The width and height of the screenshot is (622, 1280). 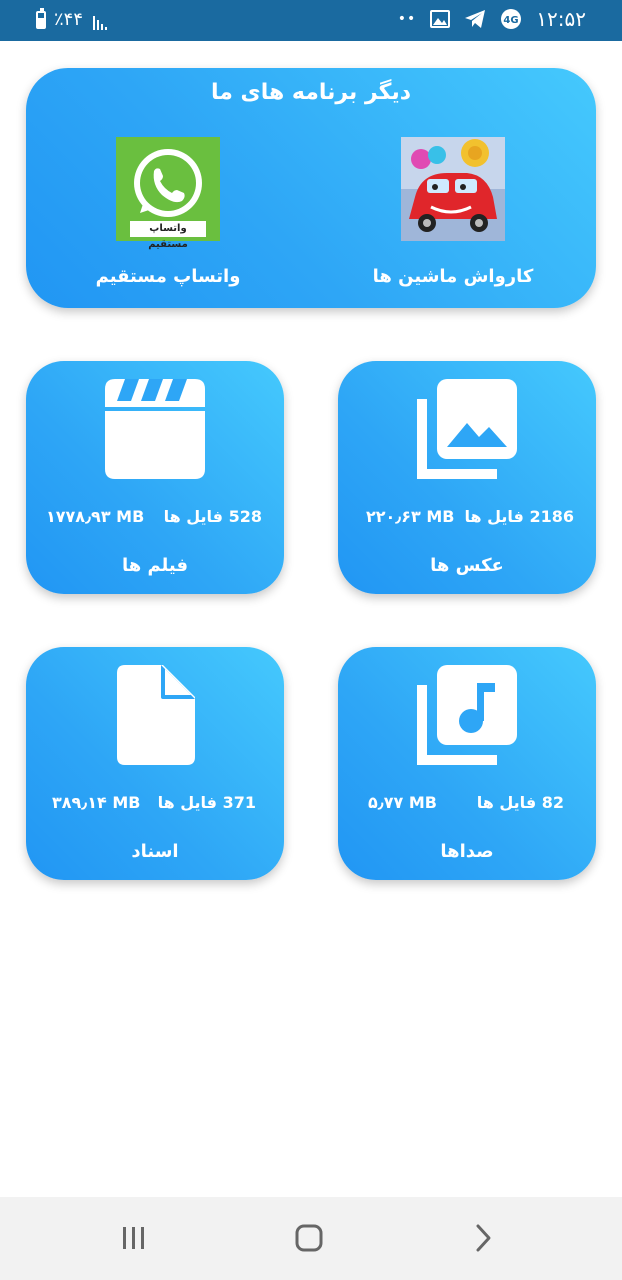 What do you see at coordinates (311, 20) in the screenshot?
I see `status-bar: ٪۴۴ •• 4G ۱۲:۵۲` at bounding box center [311, 20].